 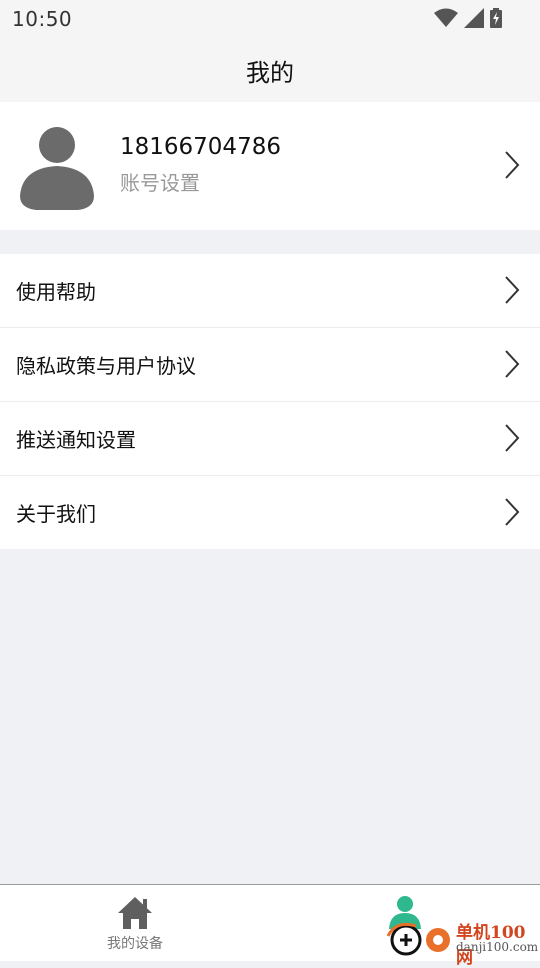 What do you see at coordinates (56, 514) in the screenshot?
I see `menu-item-label: 关于我们` at bounding box center [56, 514].